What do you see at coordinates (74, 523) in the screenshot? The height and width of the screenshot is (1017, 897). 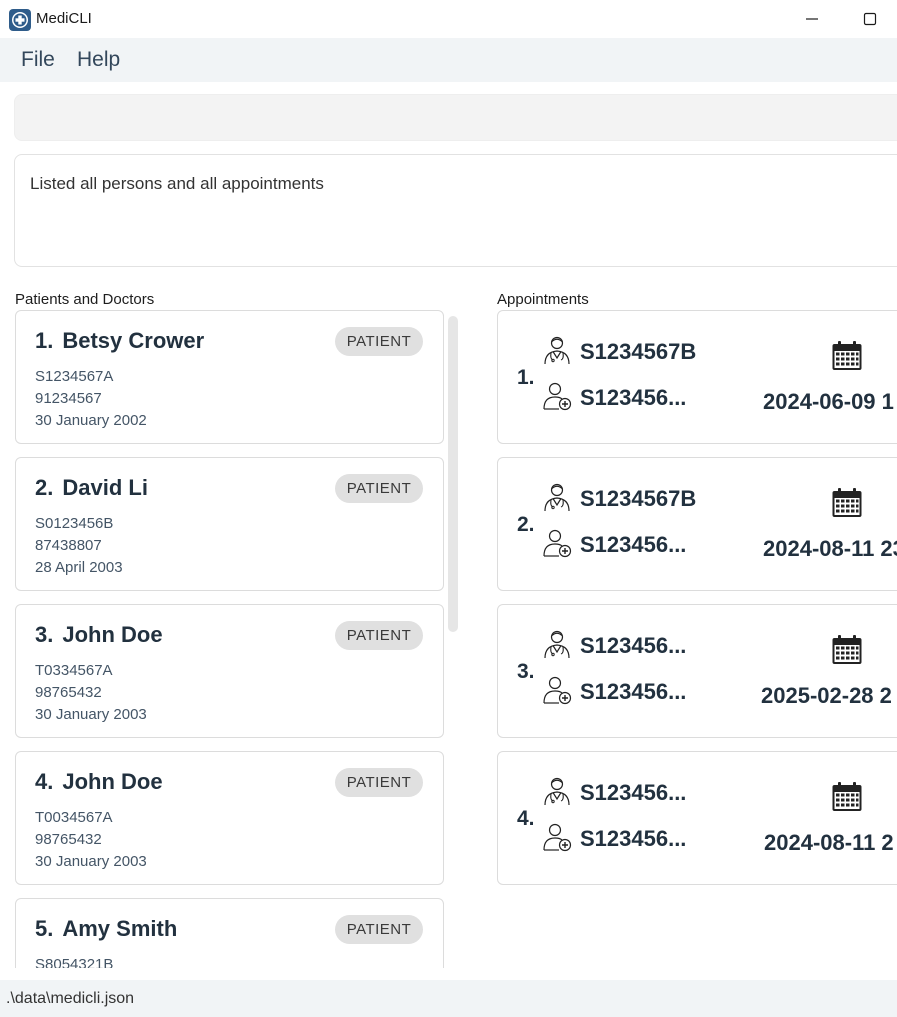 I see `person-nric: S0123456B` at bounding box center [74, 523].